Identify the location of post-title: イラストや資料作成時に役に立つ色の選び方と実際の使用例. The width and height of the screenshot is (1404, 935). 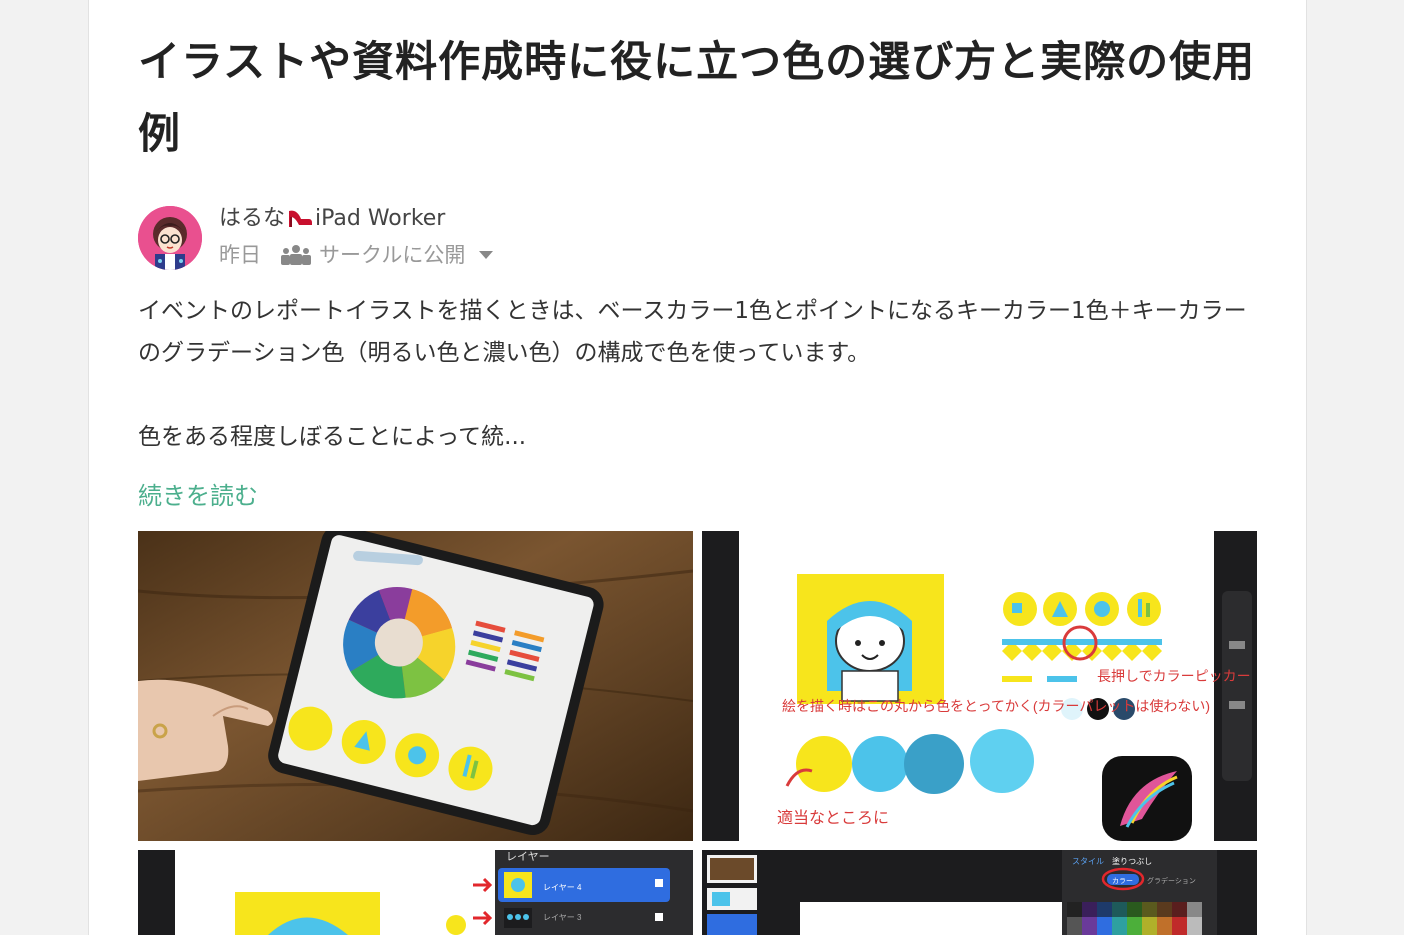
(698, 98).